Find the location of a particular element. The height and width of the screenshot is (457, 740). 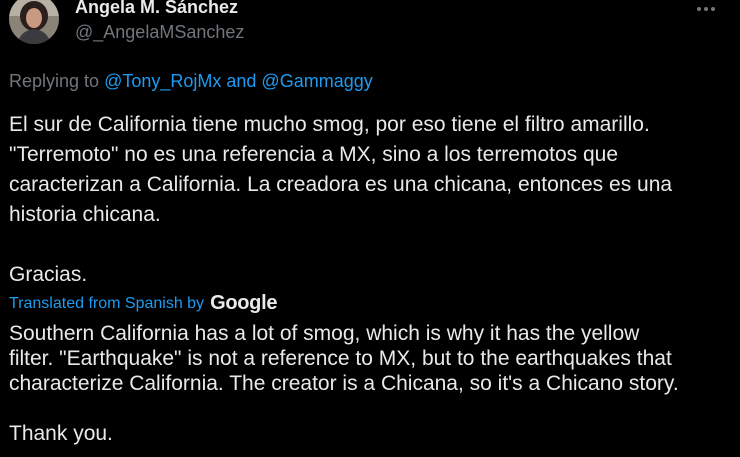

mention-link-gammaggy: @Gammaggy is located at coordinates (316, 81).